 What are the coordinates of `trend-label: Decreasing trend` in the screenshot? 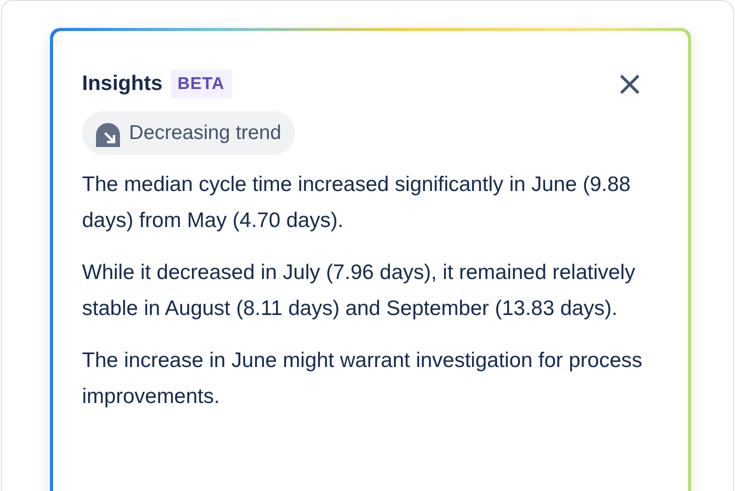 It's located at (205, 133).